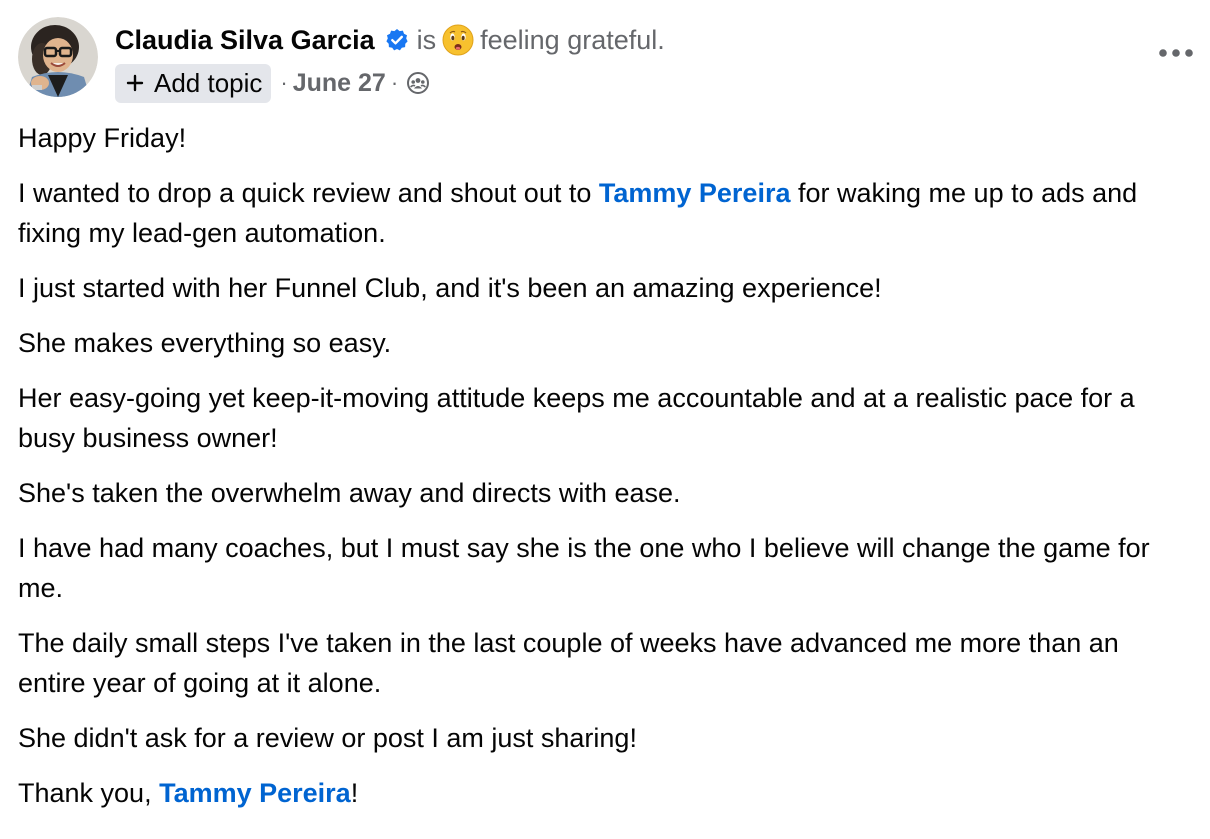  I want to click on plus-icon, so click(135, 83).